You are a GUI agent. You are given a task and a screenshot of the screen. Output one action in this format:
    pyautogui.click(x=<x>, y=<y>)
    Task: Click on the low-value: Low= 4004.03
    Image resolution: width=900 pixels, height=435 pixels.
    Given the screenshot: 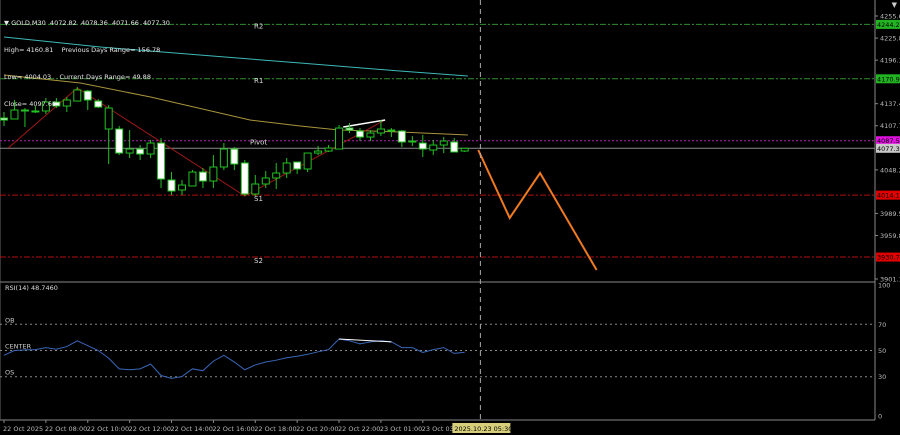 What is the action you would take?
    pyautogui.click(x=28, y=77)
    